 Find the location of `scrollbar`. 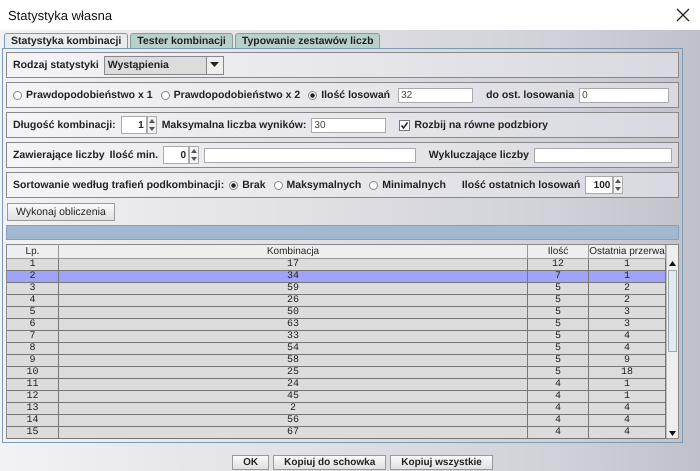

scrollbar is located at coordinates (672, 341).